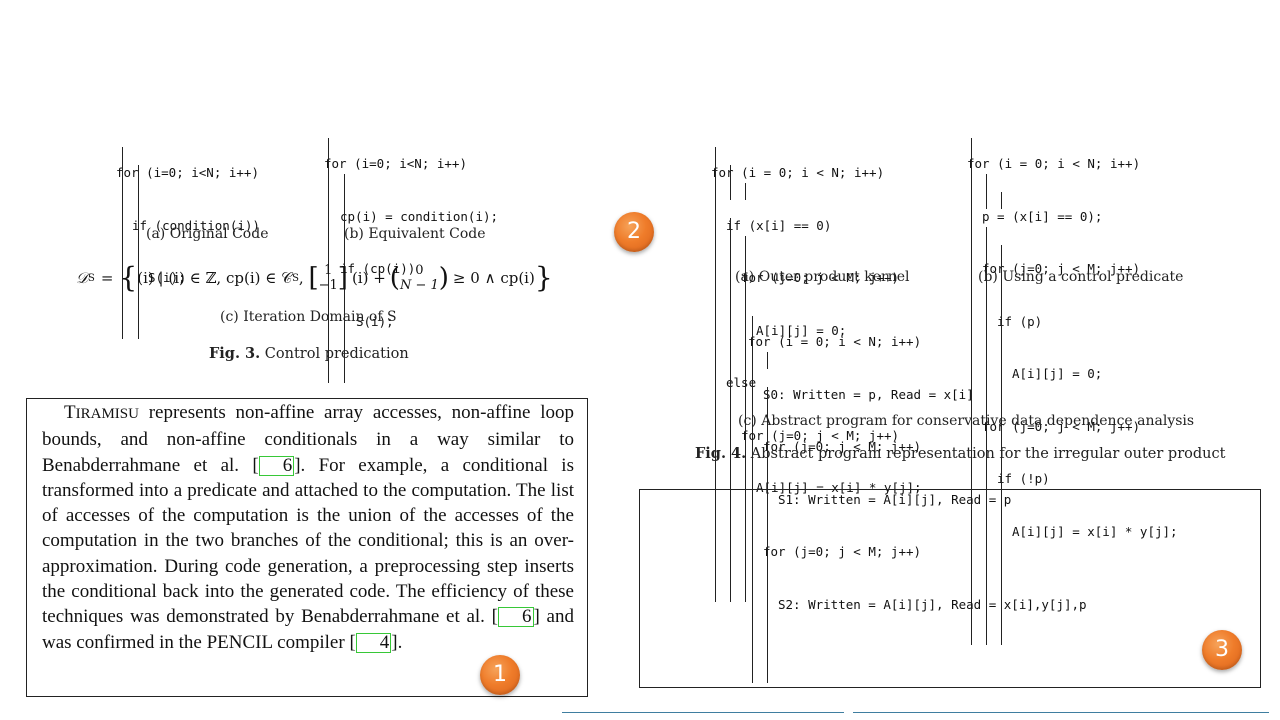 This screenshot has width=1280, height=720. Describe the element at coordinates (1042, 216) in the screenshot. I see `code-line: p = (x[i] == 0);` at that location.